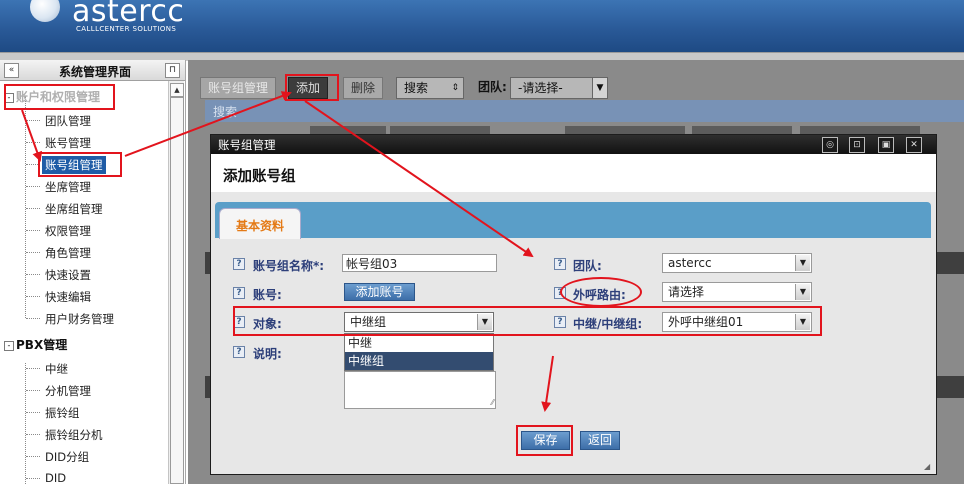 The width and height of the screenshot is (964, 485). What do you see at coordinates (599, 295) in the screenshot?
I see `outbound-route-label: 外呼路由:` at bounding box center [599, 295].